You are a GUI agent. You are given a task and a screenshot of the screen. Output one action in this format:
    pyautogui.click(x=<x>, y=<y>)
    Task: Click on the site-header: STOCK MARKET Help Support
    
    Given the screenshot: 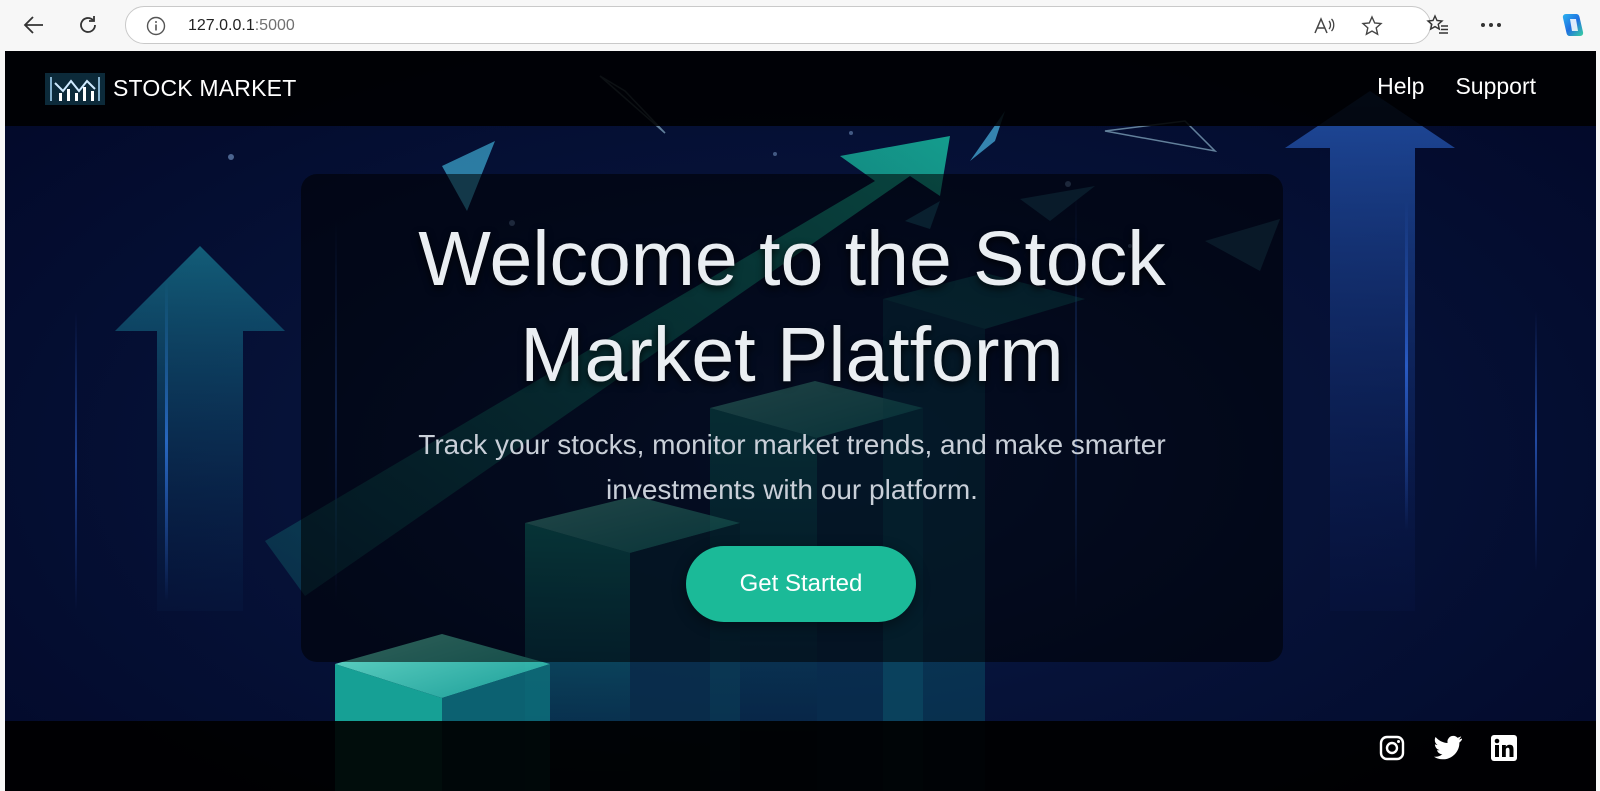 What is the action you would take?
    pyautogui.click(x=800, y=88)
    